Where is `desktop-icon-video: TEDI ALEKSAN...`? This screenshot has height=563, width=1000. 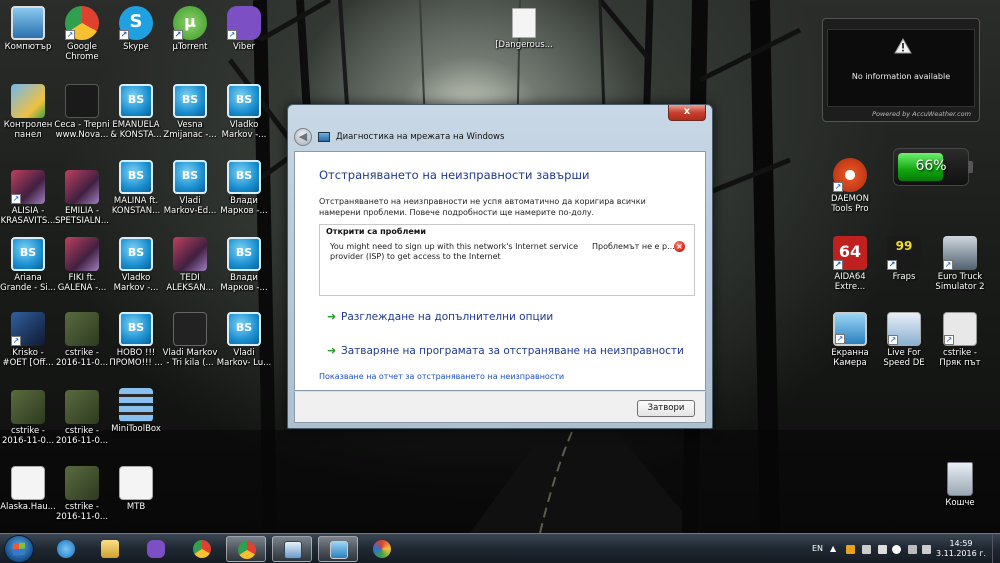
desktop-icon-video: TEDI ALEKSAN... is located at coordinates (190, 265).